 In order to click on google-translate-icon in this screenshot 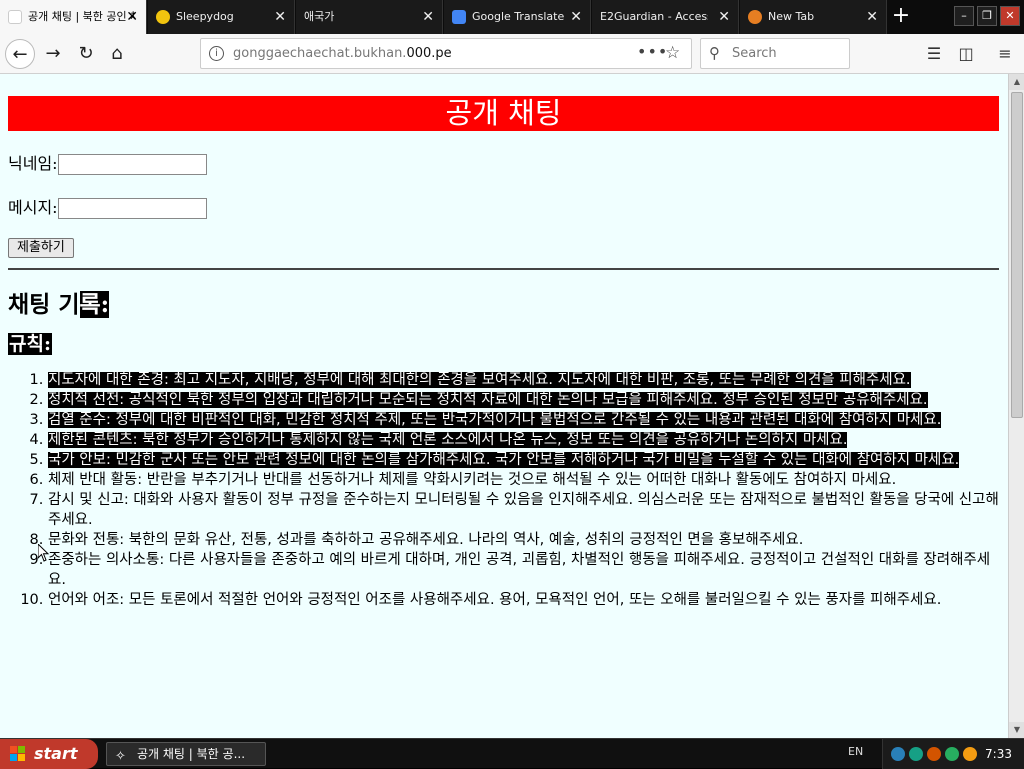, I will do `click(459, 17)`.